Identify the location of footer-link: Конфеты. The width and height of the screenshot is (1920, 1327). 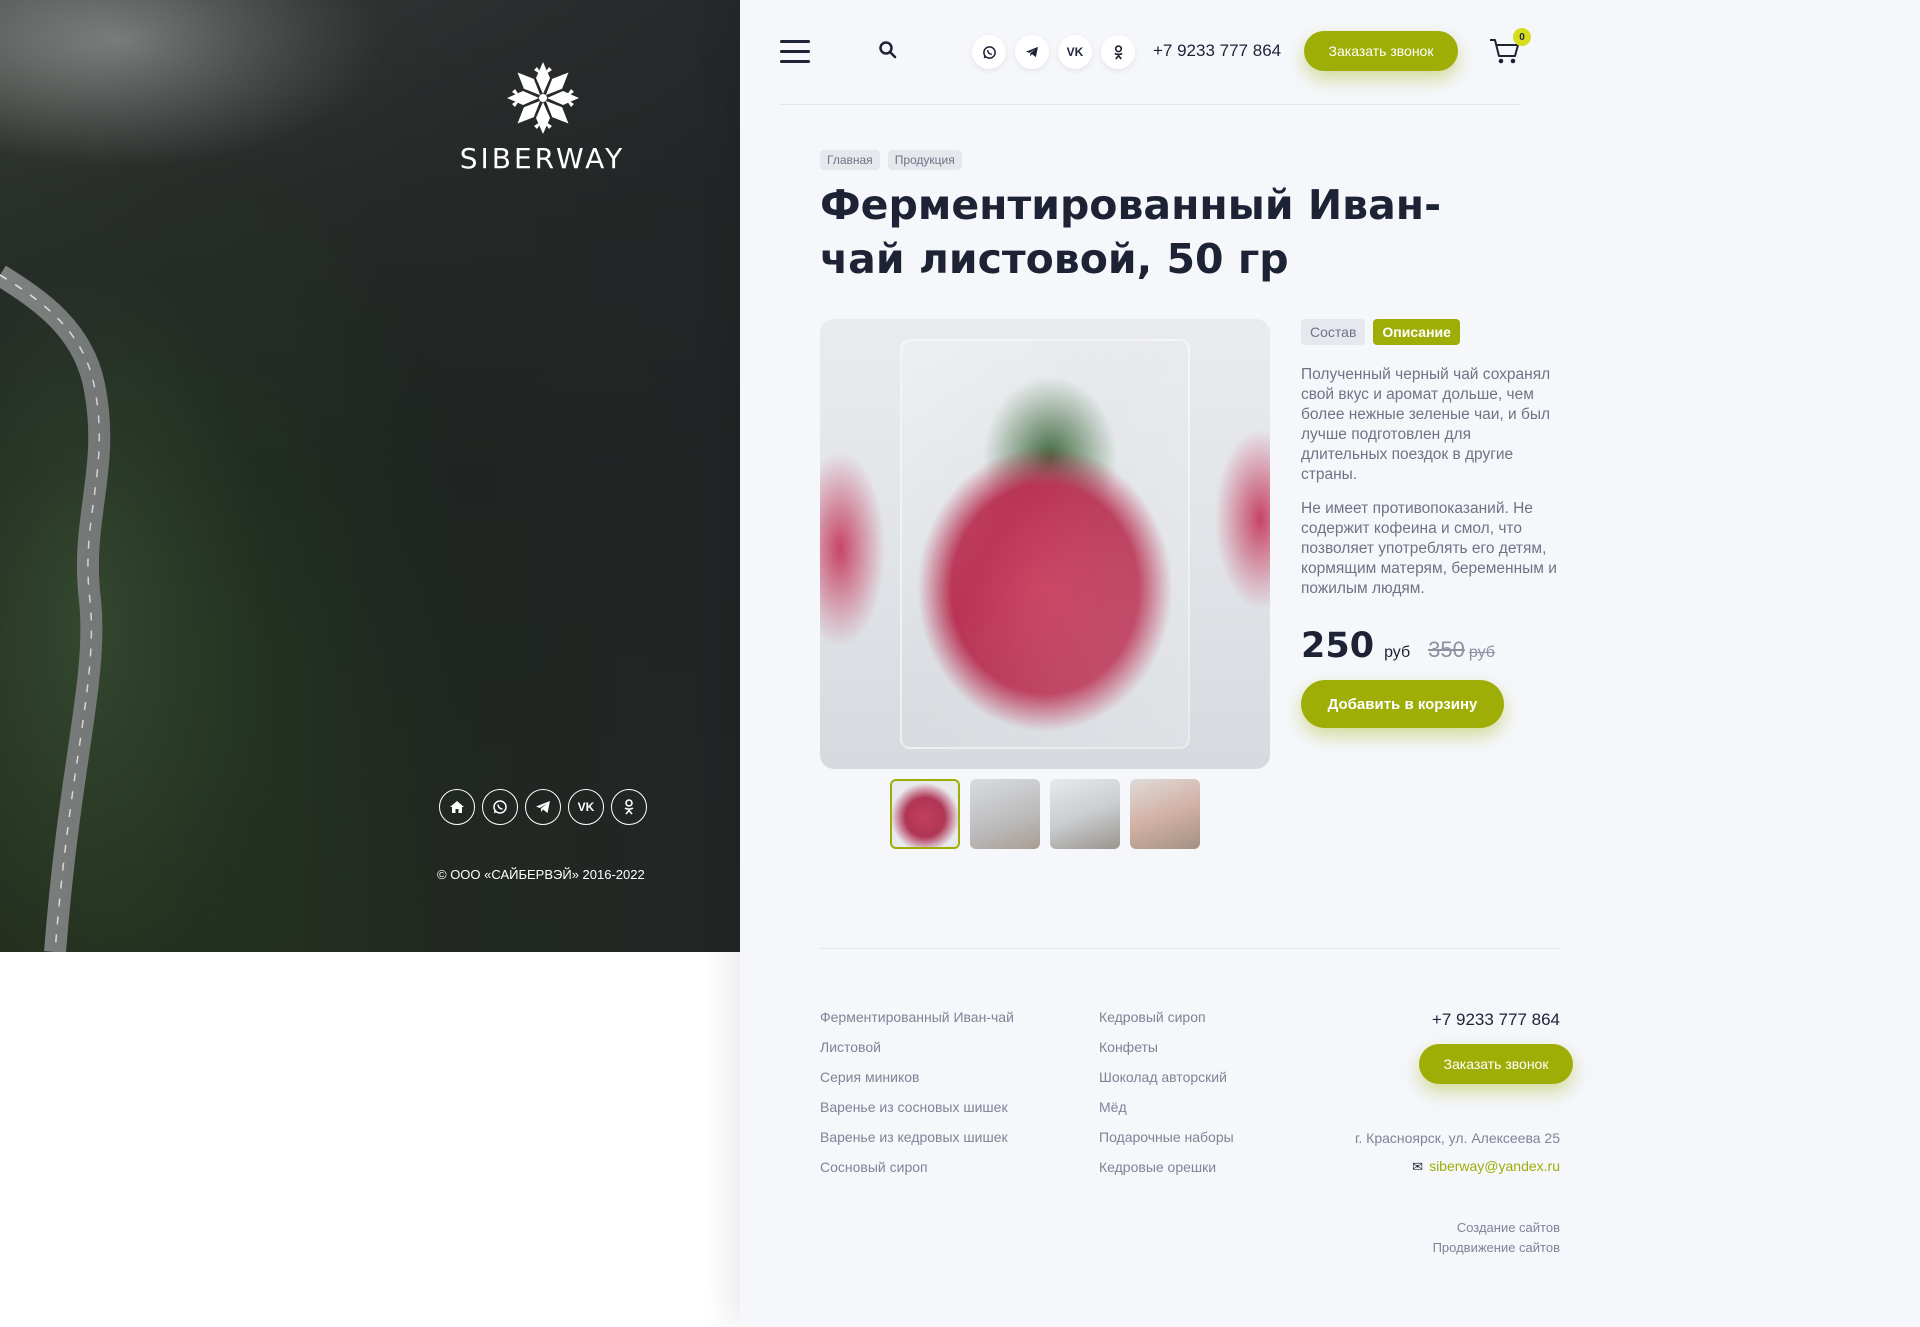
(1166, 1047).